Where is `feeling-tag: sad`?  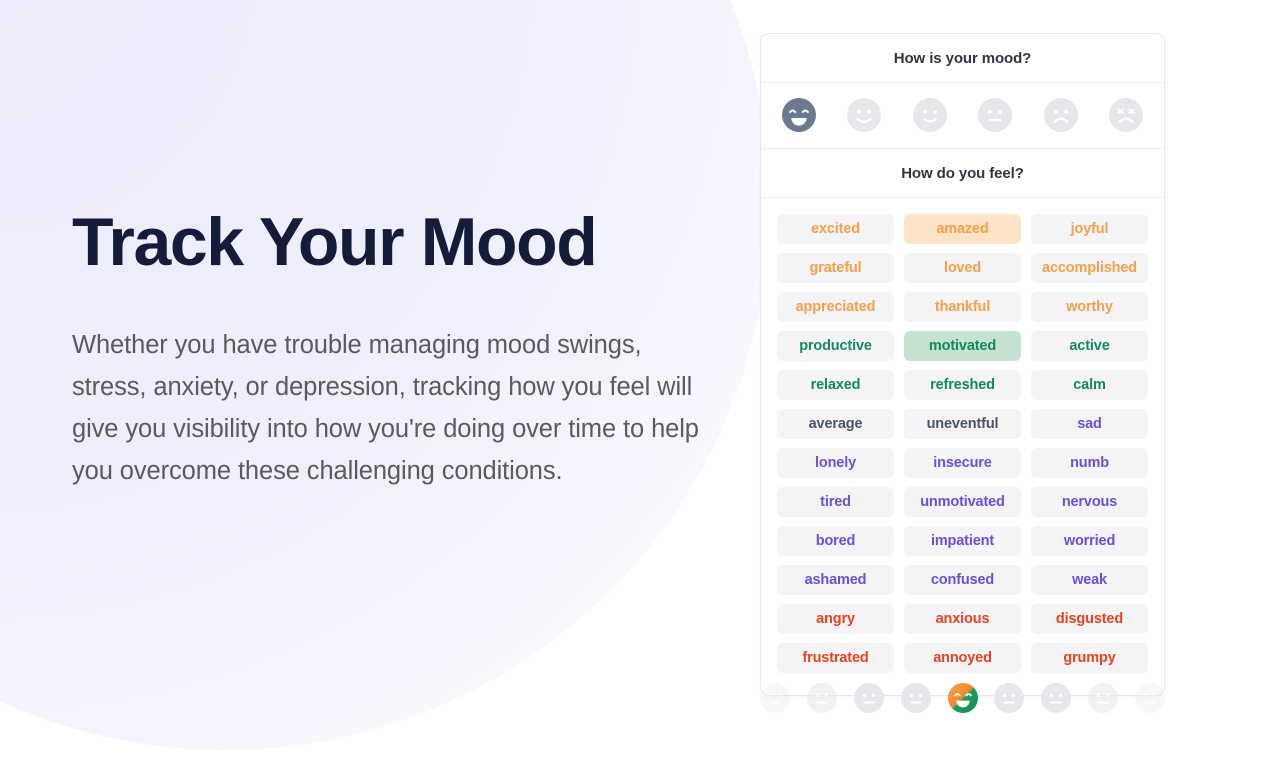 feeling-tag: sad is located at coordinates (1089, 424).